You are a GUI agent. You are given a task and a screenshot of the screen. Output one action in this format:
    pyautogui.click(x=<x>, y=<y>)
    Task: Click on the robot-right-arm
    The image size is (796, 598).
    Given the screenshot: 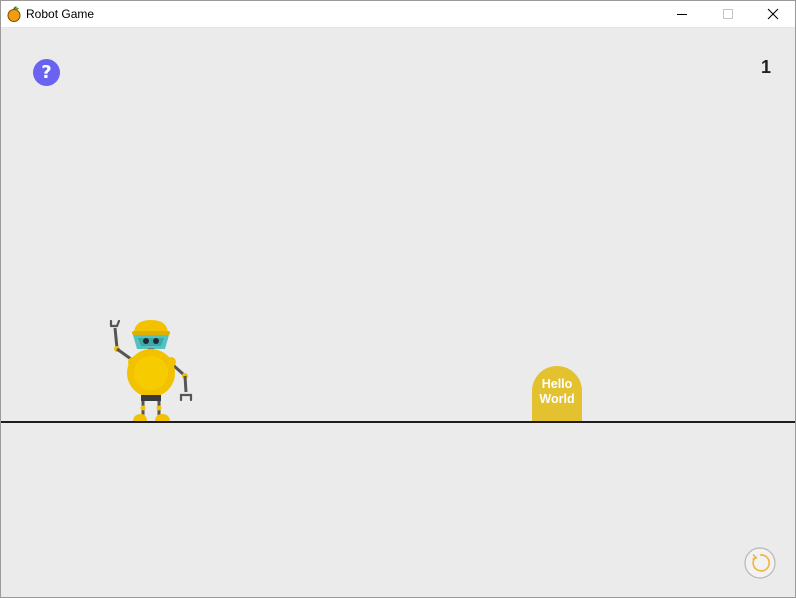 What is the action you would take?
    pyautogui.click(x=182, y=382)
    